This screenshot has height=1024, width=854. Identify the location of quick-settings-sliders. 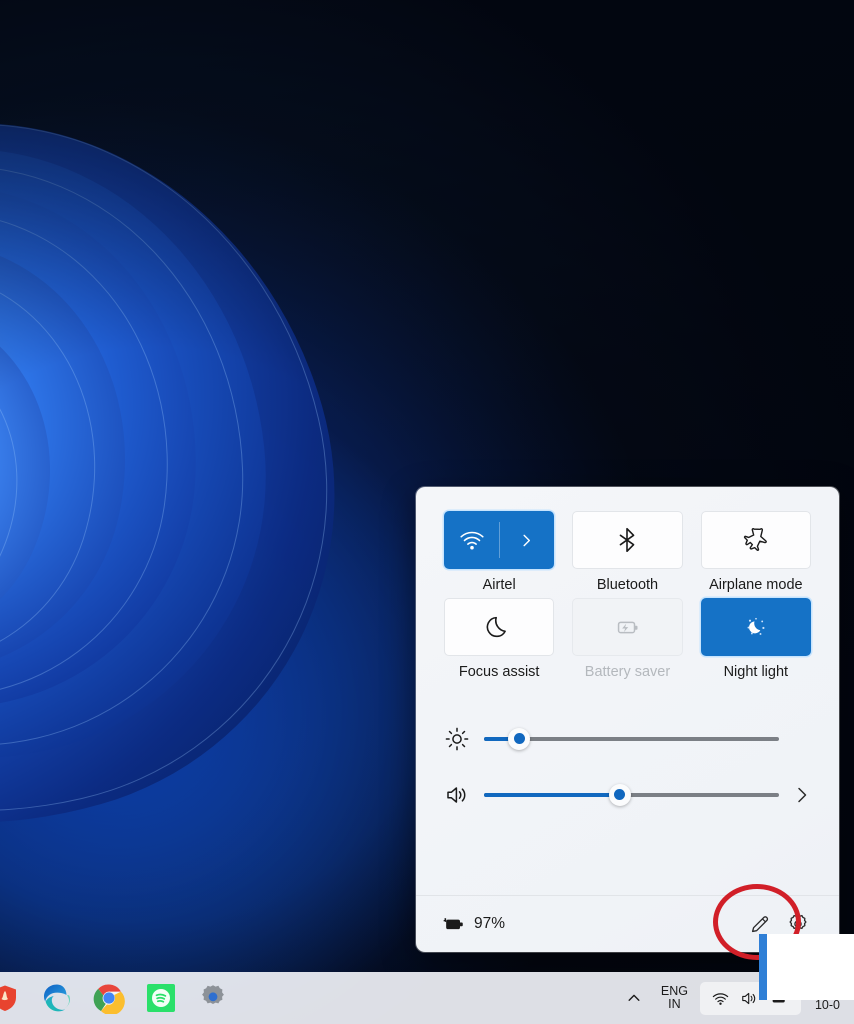
(627, 752).